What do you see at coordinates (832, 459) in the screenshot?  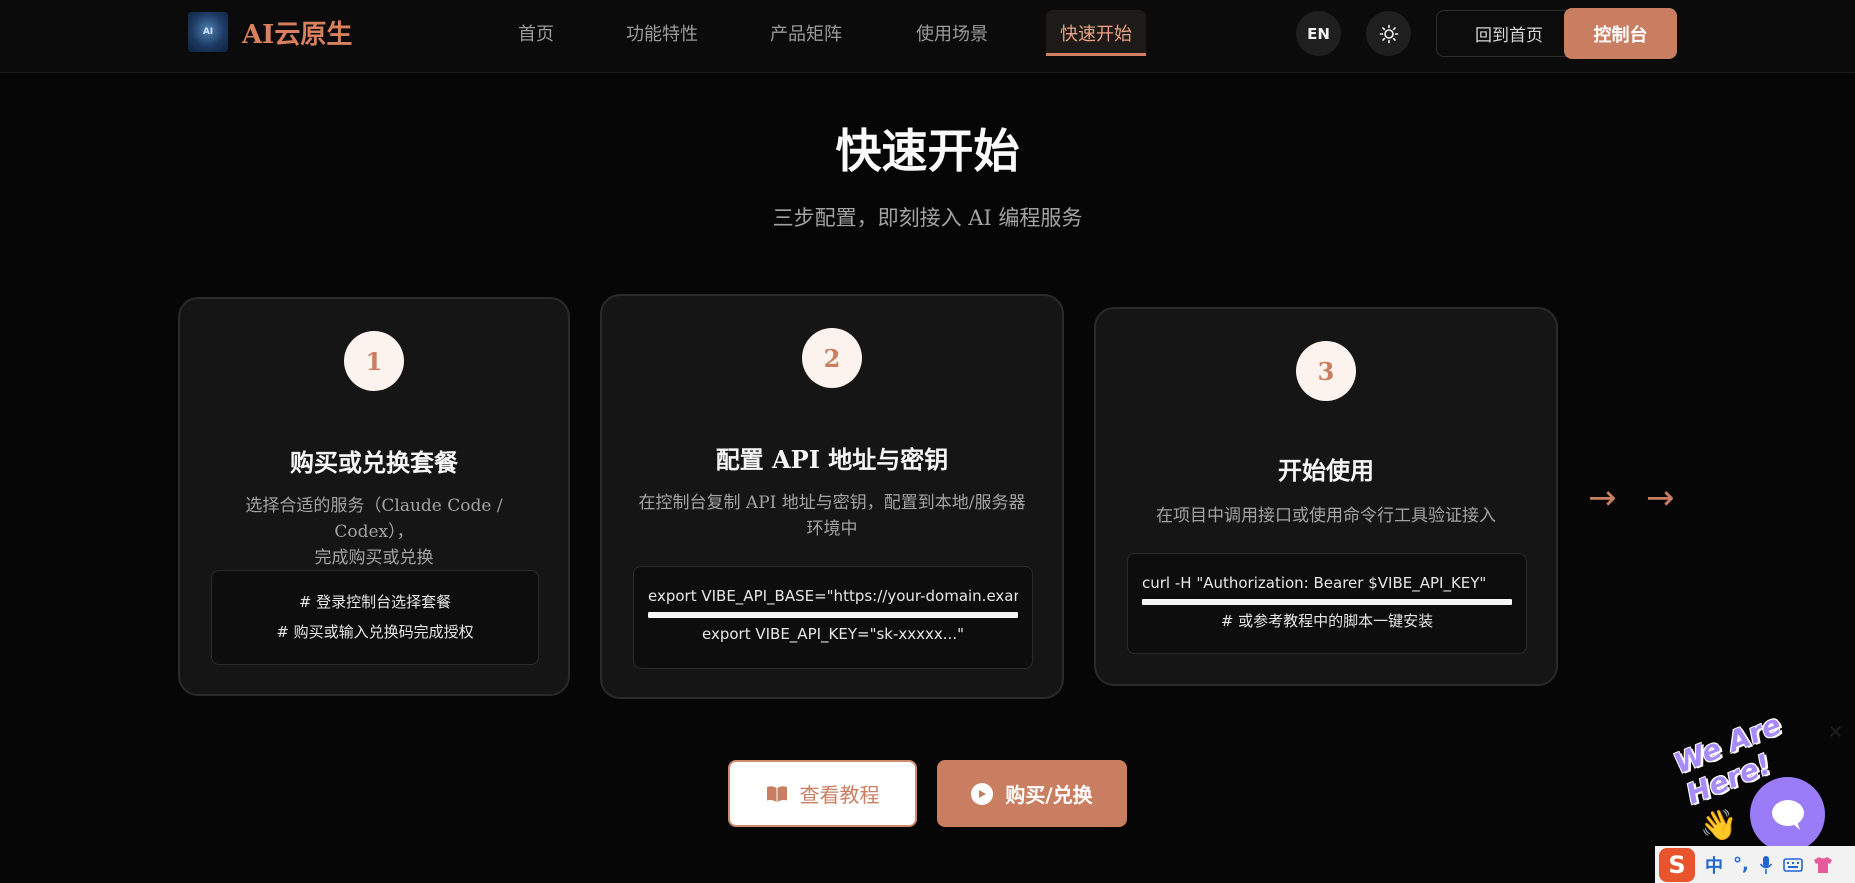 I see `step-title: 配置 API 地址与密钥` at bounding box center [832, 459].